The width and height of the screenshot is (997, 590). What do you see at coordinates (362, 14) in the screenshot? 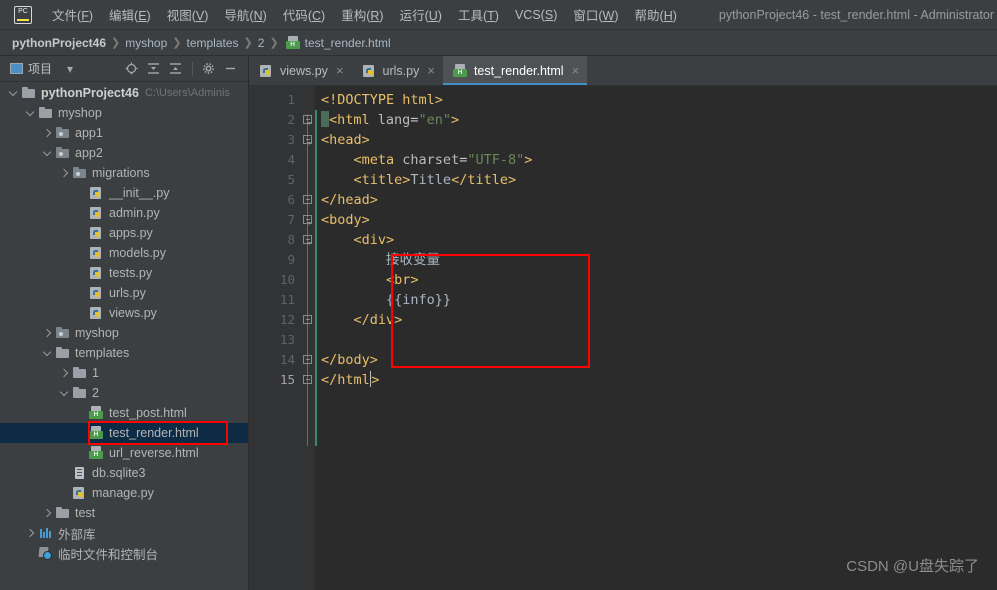
I see `menu-item-refactor: 重构(R)` at bounding box center [362, 14].